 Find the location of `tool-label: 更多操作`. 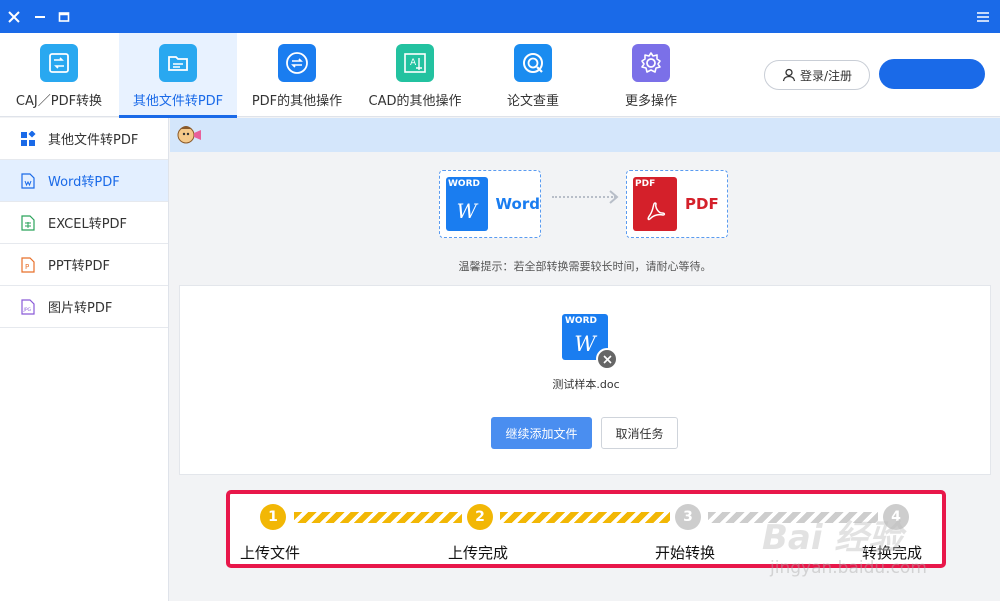

tool-label: 更多操作 is located at coordinates (650, 101).